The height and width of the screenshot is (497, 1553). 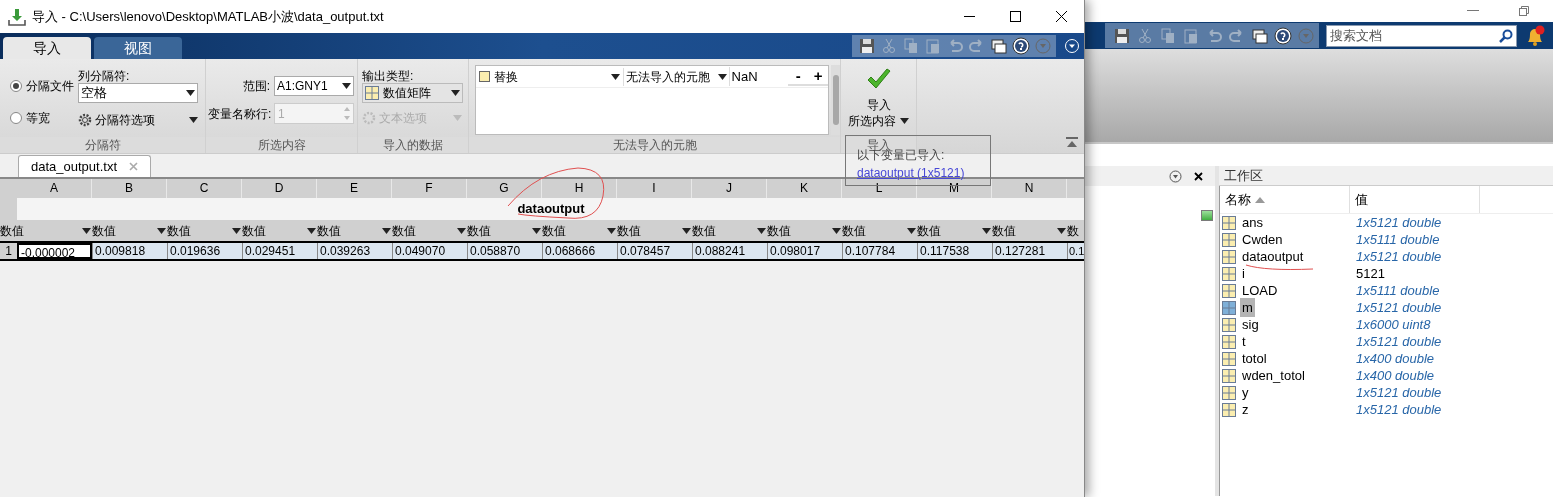 What do you see at coordinates (918, 173) in the screenshot?
I see `variable-link: dataoutput (1x5121)` at bounding box center [918, 173].